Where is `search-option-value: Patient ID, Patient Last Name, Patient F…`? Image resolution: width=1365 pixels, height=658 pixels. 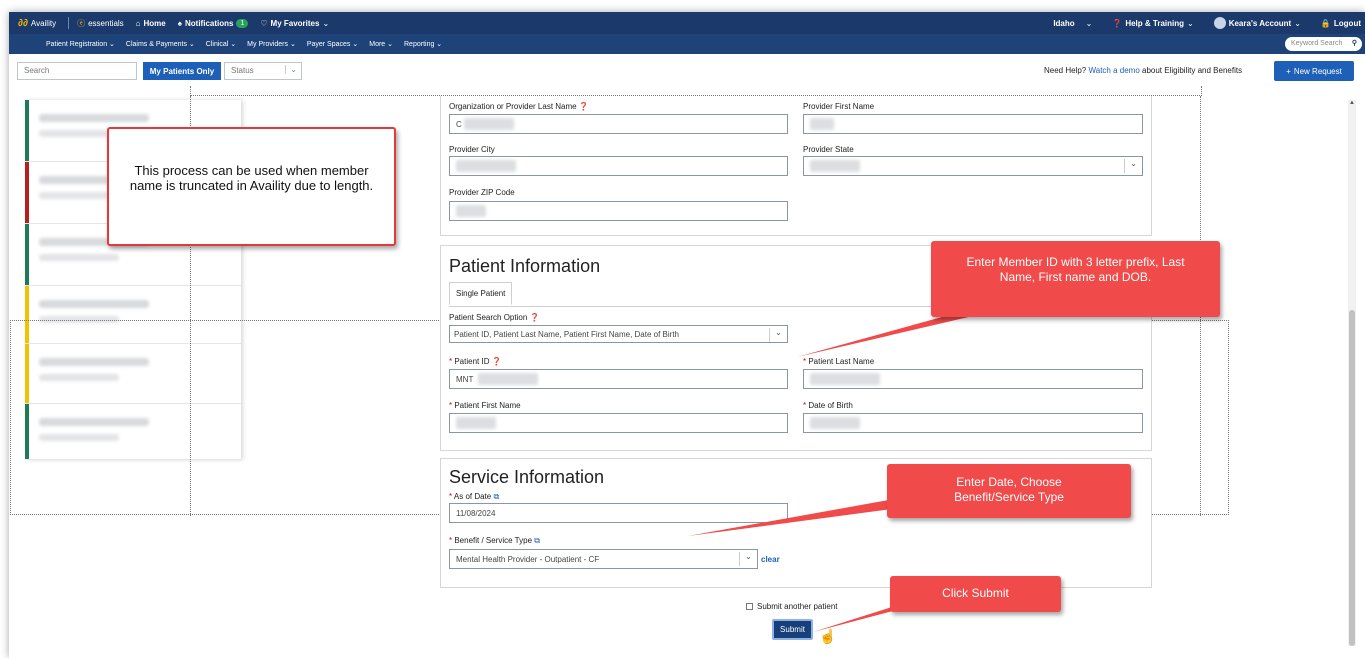
search-option-value: Patient ID, Patient Last Name, Patient F… is located at coordinates (566, 334).